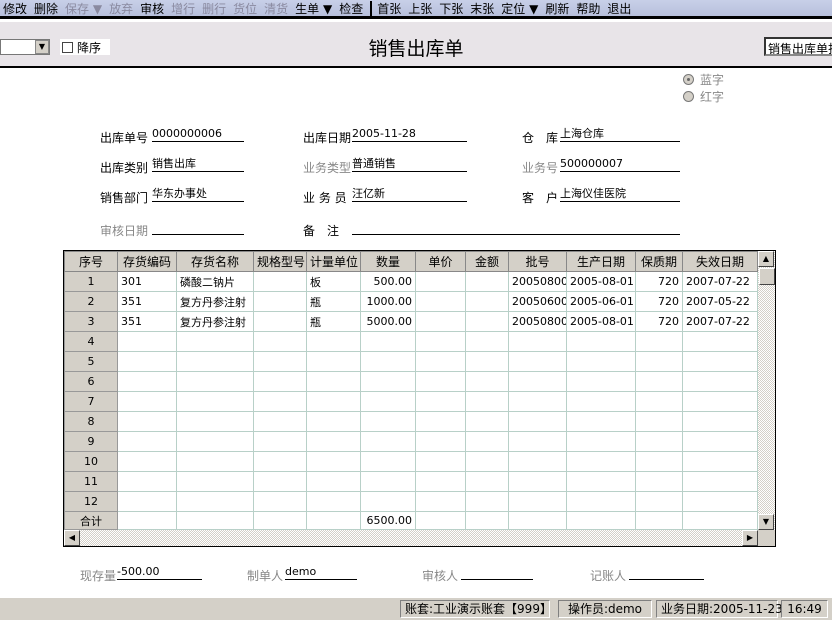 Image resolution: width=832 pixels, height=620 pixels. I want to click on scroll-up-icon: ▲, so click(766, 259).